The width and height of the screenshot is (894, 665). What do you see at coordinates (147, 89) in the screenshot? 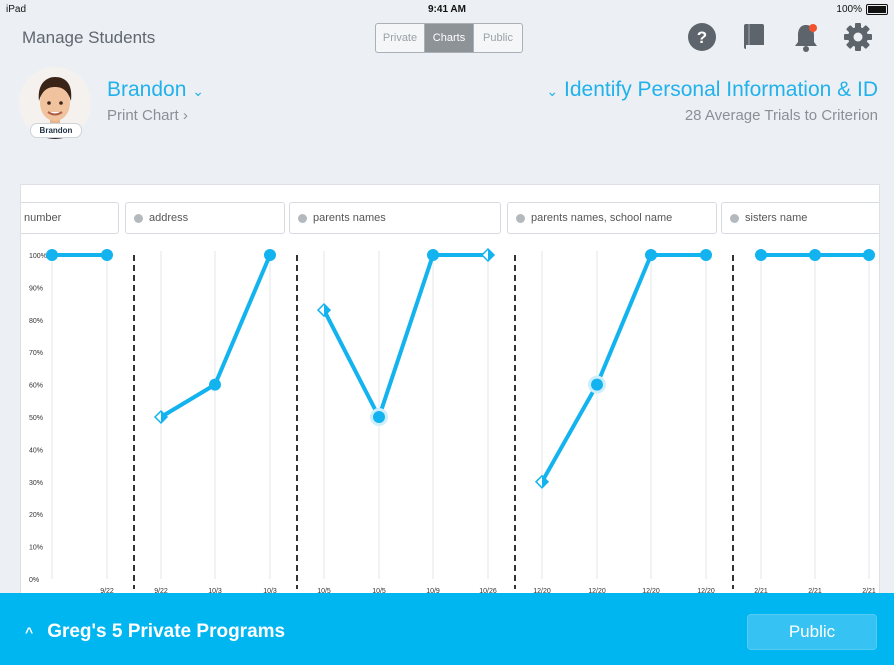
I see `student-name: Brandon` at bounding box center [147, 89].